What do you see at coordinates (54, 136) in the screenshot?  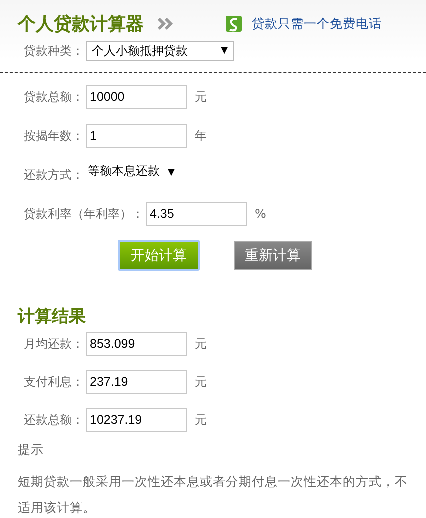 I see `field-label: 按揭年数：` at bounding box center [54, 136].